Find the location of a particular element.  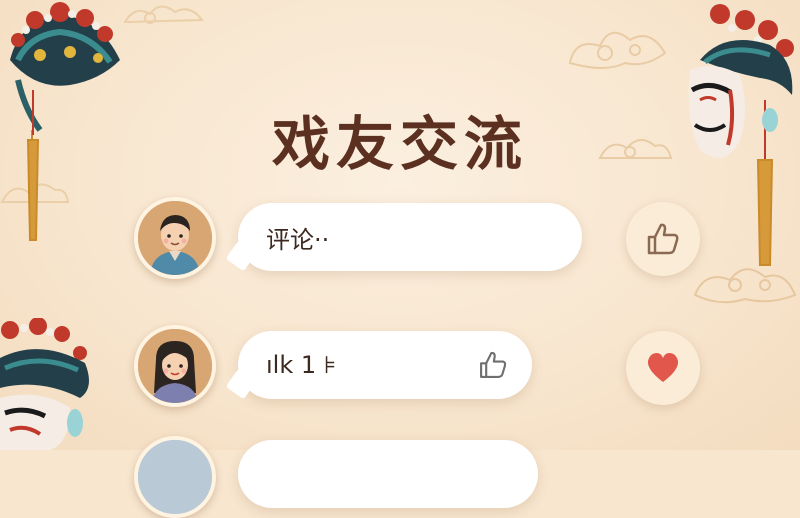

comment-bubble: 评论·· is located at coordinates (403, 237).